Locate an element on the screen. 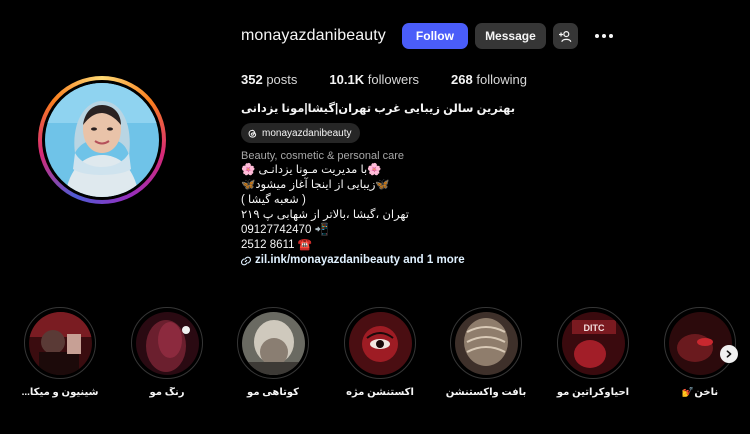  avatar-image is located at coordinates (102, 140).